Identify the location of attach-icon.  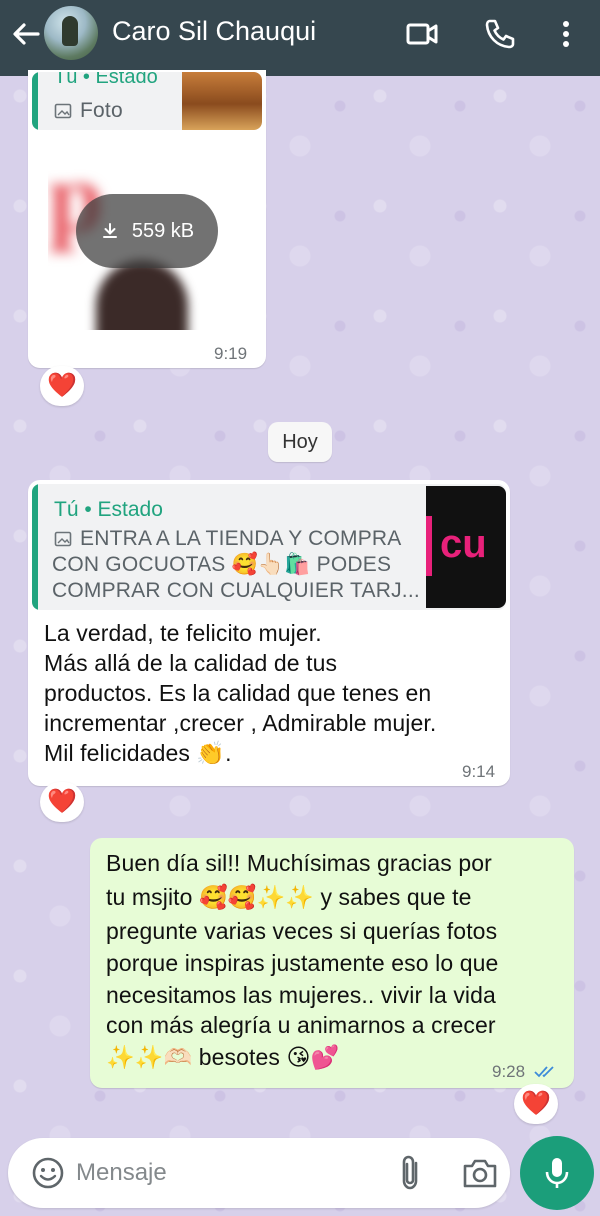
(412, 1173).